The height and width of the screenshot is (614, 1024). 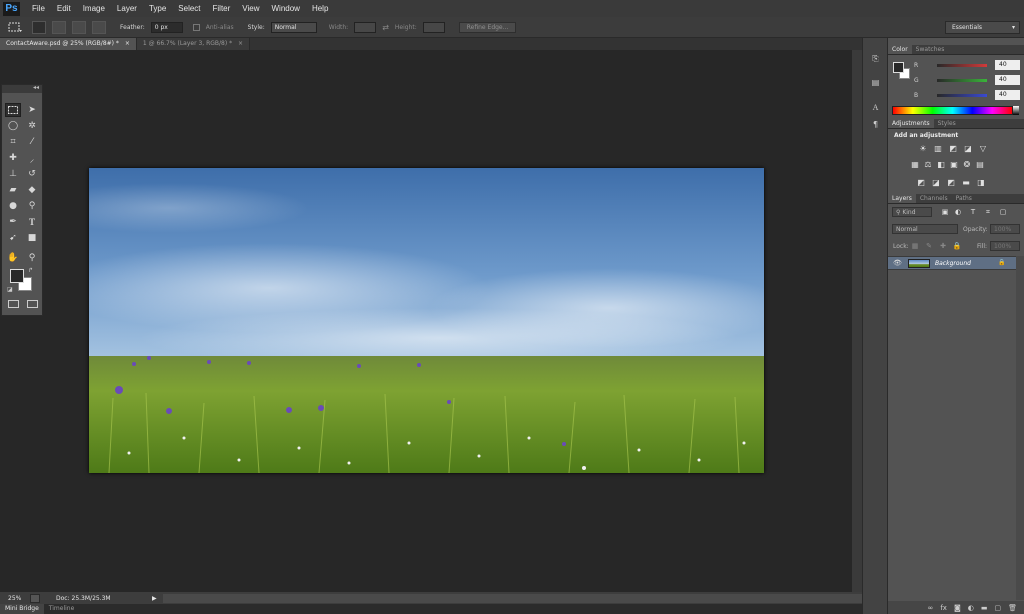 I want to click on healing-brush-tool: ✚, so click(x=13, y=158).